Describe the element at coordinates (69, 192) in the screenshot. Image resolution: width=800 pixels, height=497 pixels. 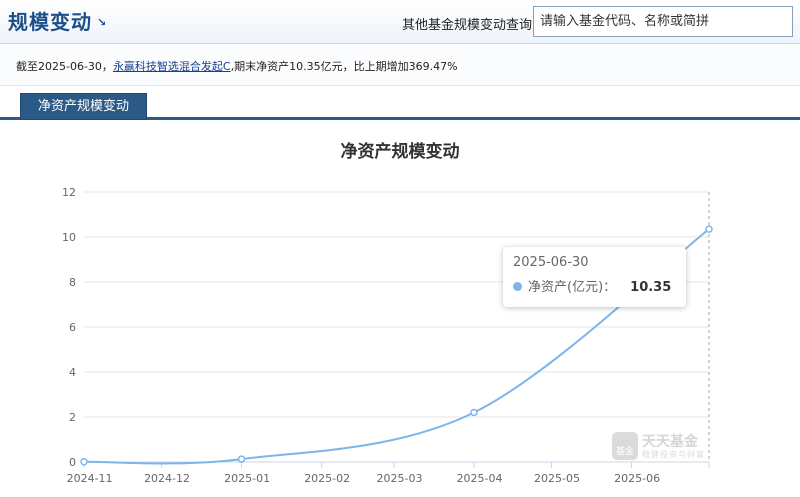
I see `y-tick-label: 12` at that location.